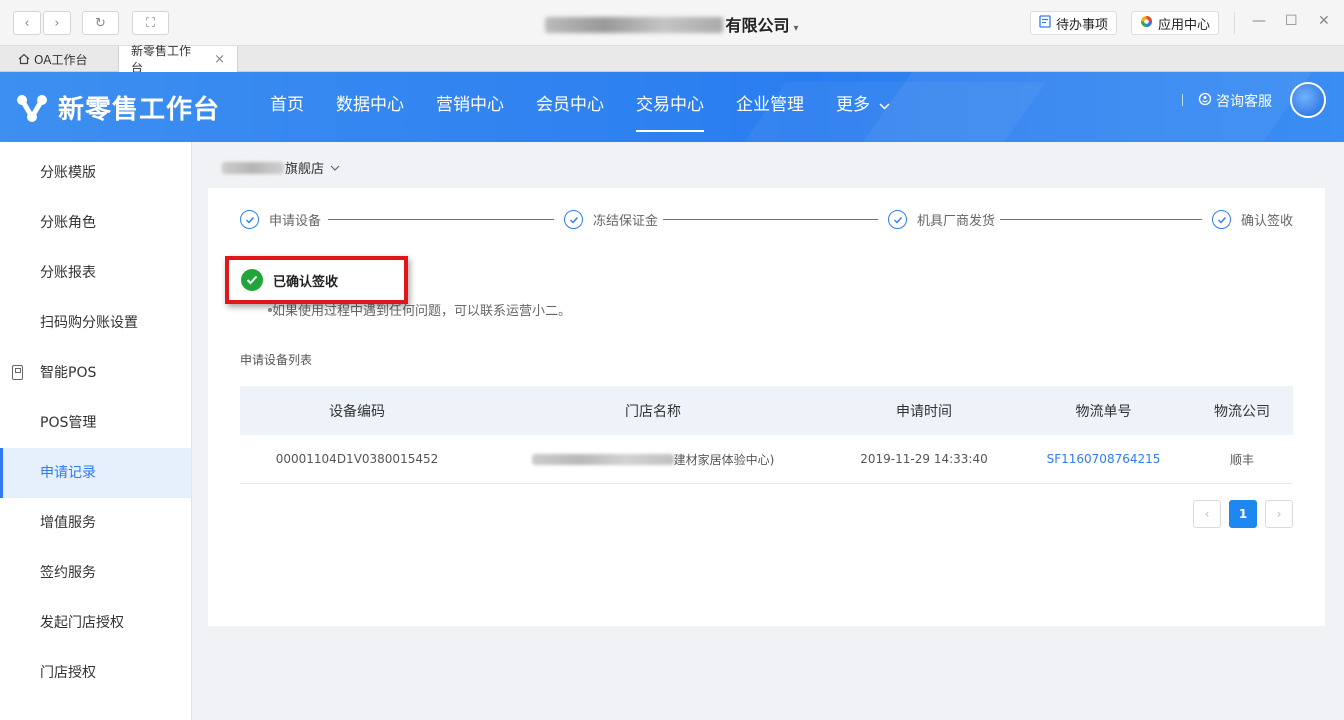 Image resolution: width=1344 pixels, height=720 pixels. I want to click on step-freeze-deposit: 冻结保证金, so click(611, 219).